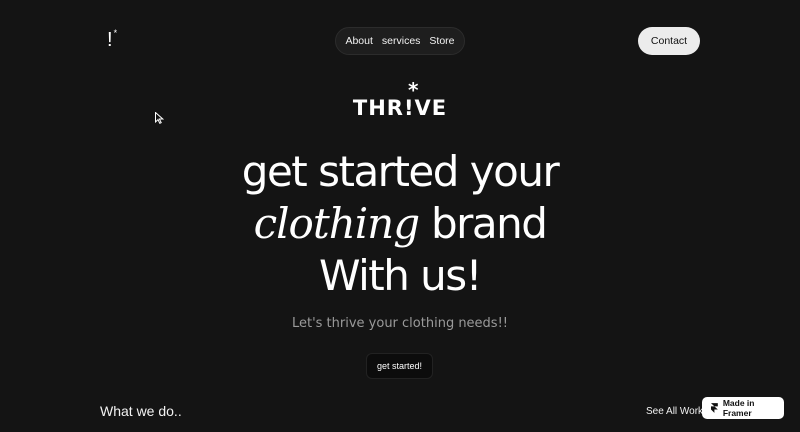 The width and height of the screenshot is (800, 432). I want to click on nav-link-store: Store, so click(441, 41).